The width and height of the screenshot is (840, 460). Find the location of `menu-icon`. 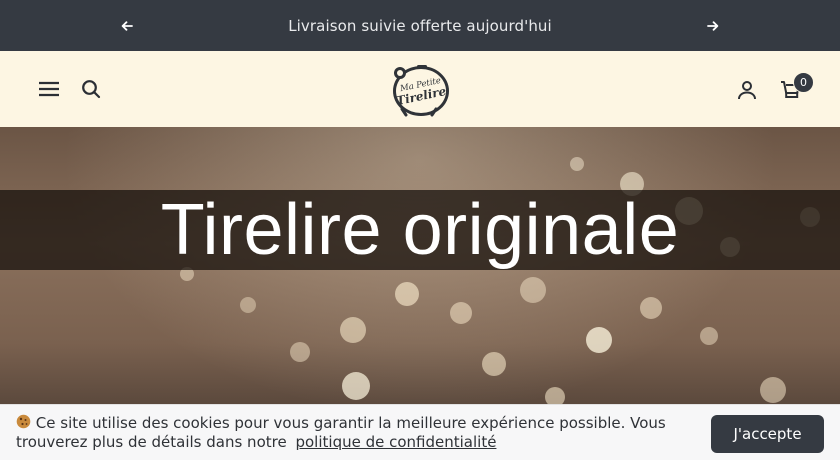

menu-icon is located at coordinates (49, 89).